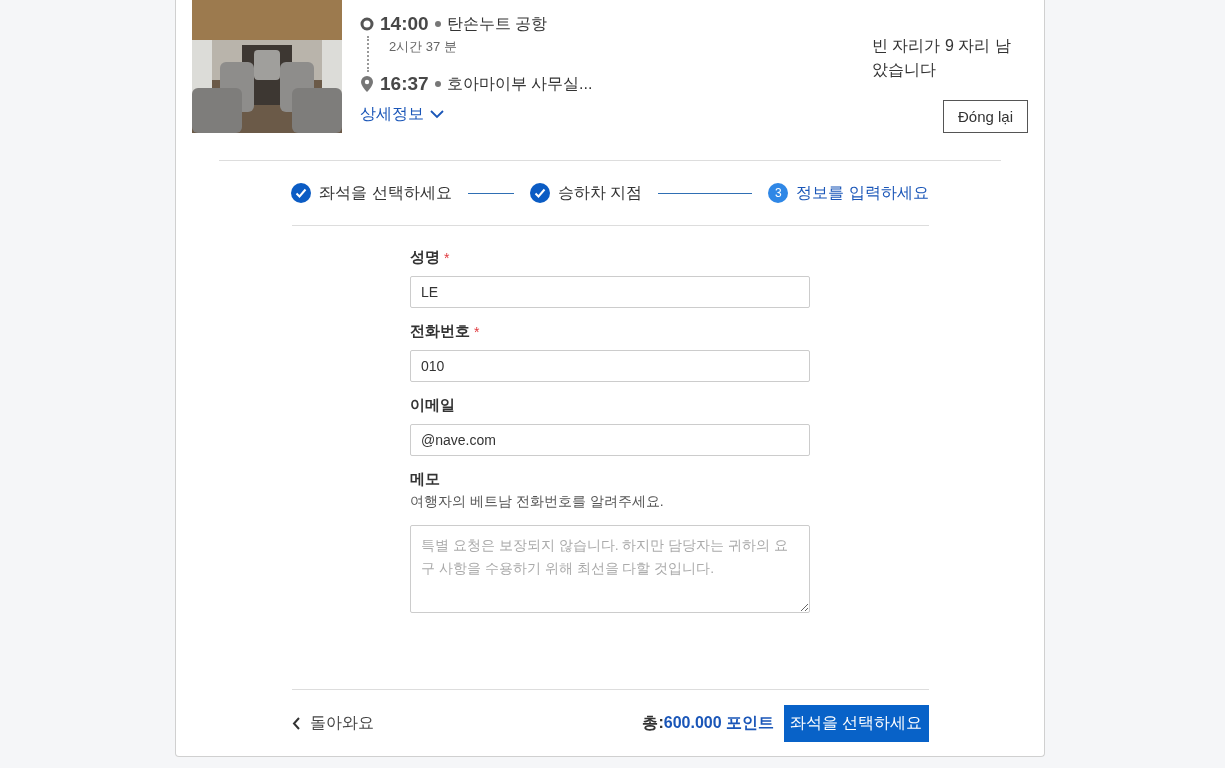 This screenshot has width=1225, height=768. I want to click on field-label: 전화번호, so click(440, 331).